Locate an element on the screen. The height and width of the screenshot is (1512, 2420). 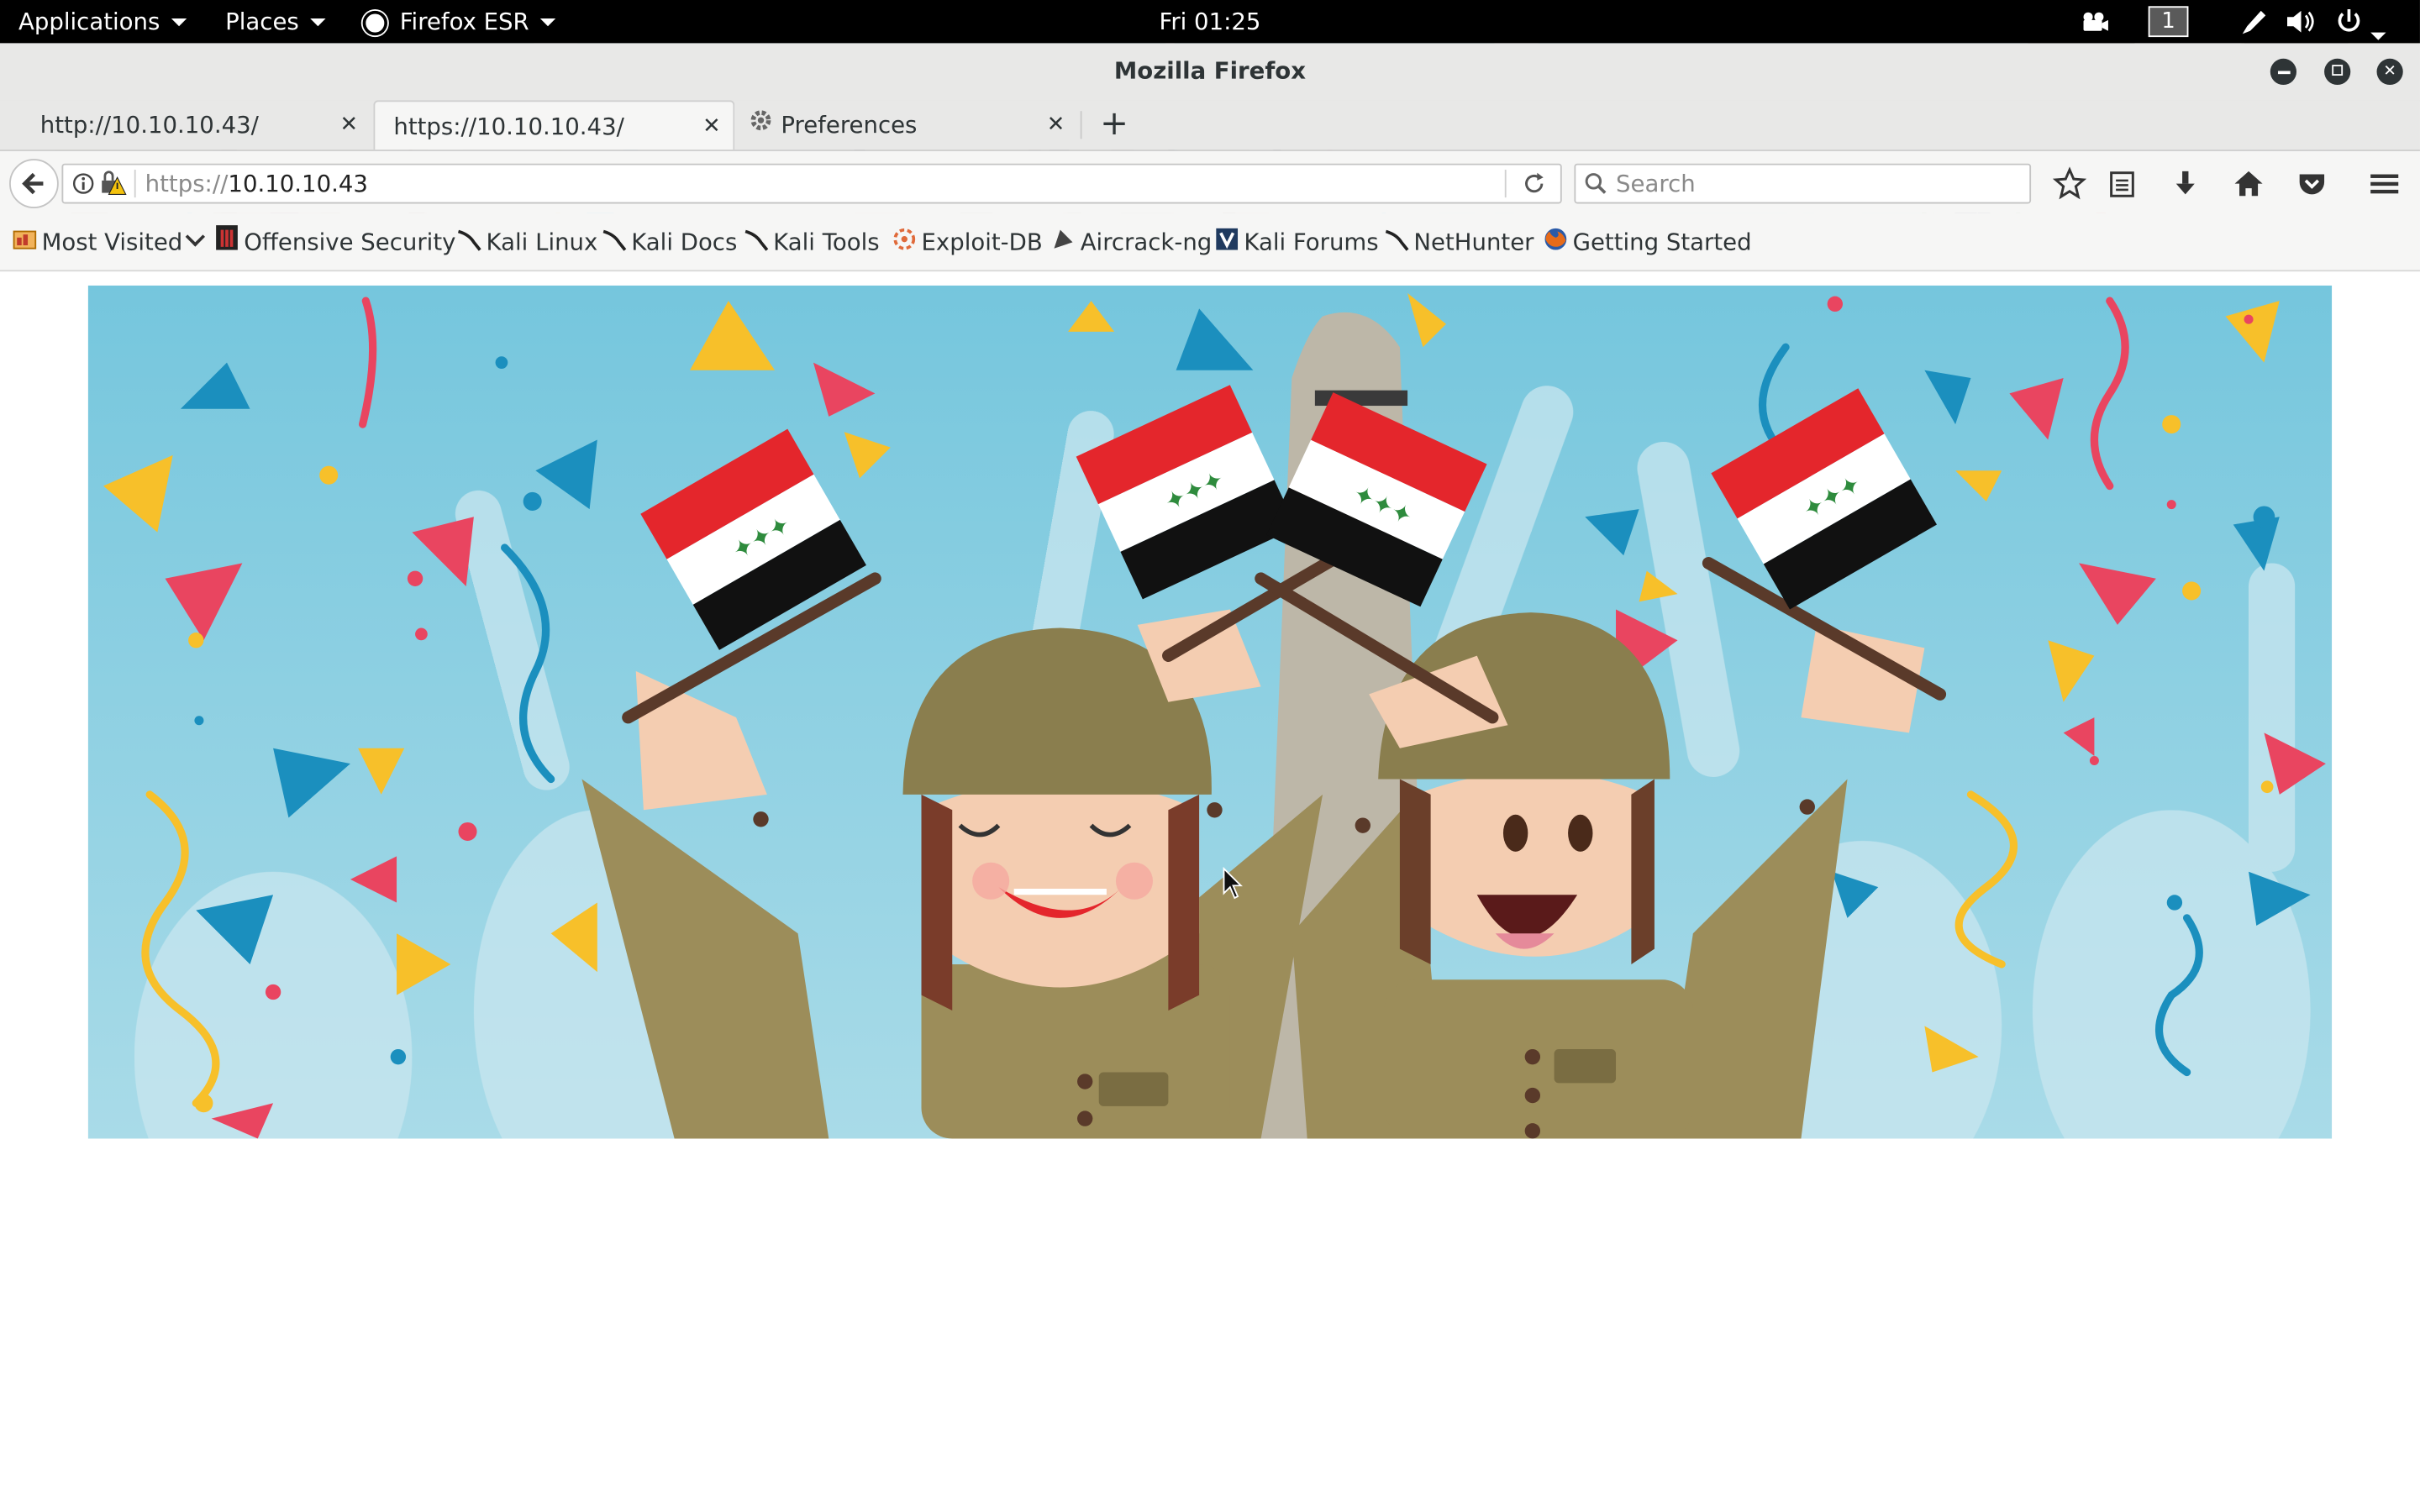
volume-icon is located at coordinates (2300, 21).